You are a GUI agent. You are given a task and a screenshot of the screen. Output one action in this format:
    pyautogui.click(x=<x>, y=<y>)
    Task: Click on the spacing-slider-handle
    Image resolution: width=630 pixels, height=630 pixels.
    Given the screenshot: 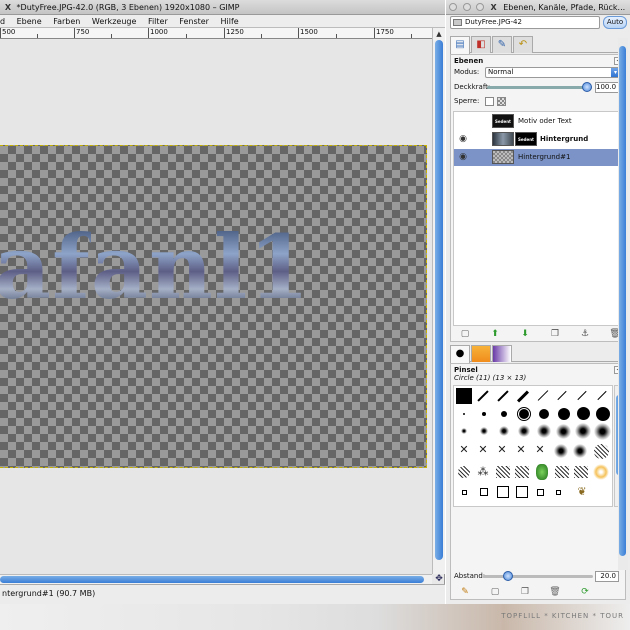 What is the action you would take?
    pyautogui.click(x=508, y=576)
    